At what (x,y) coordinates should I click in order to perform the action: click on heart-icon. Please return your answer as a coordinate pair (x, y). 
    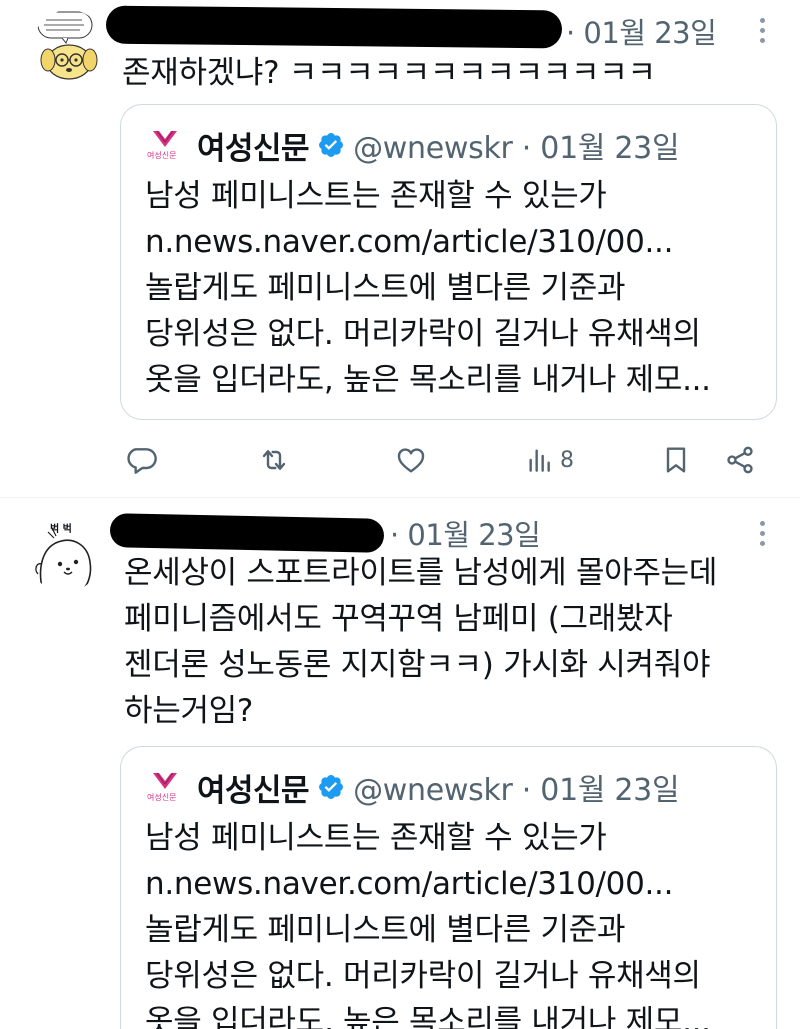
    Looking at the image, I should click on (411, 460).